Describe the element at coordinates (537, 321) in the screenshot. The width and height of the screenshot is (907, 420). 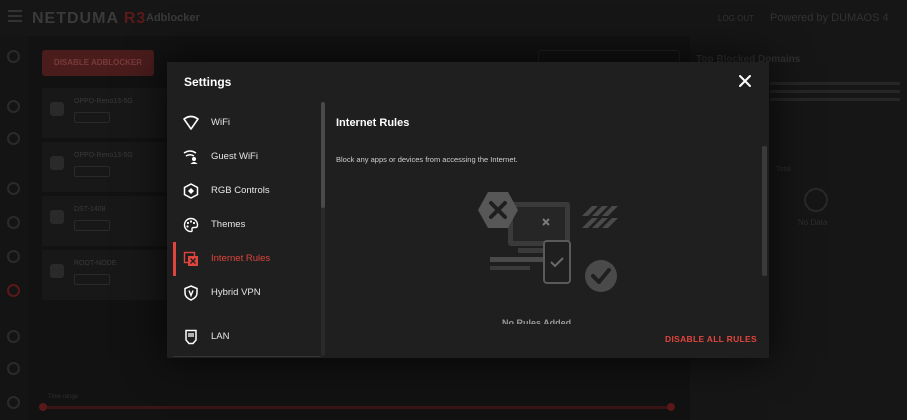
I see `empty-state-label: No Rules Added` at that location.